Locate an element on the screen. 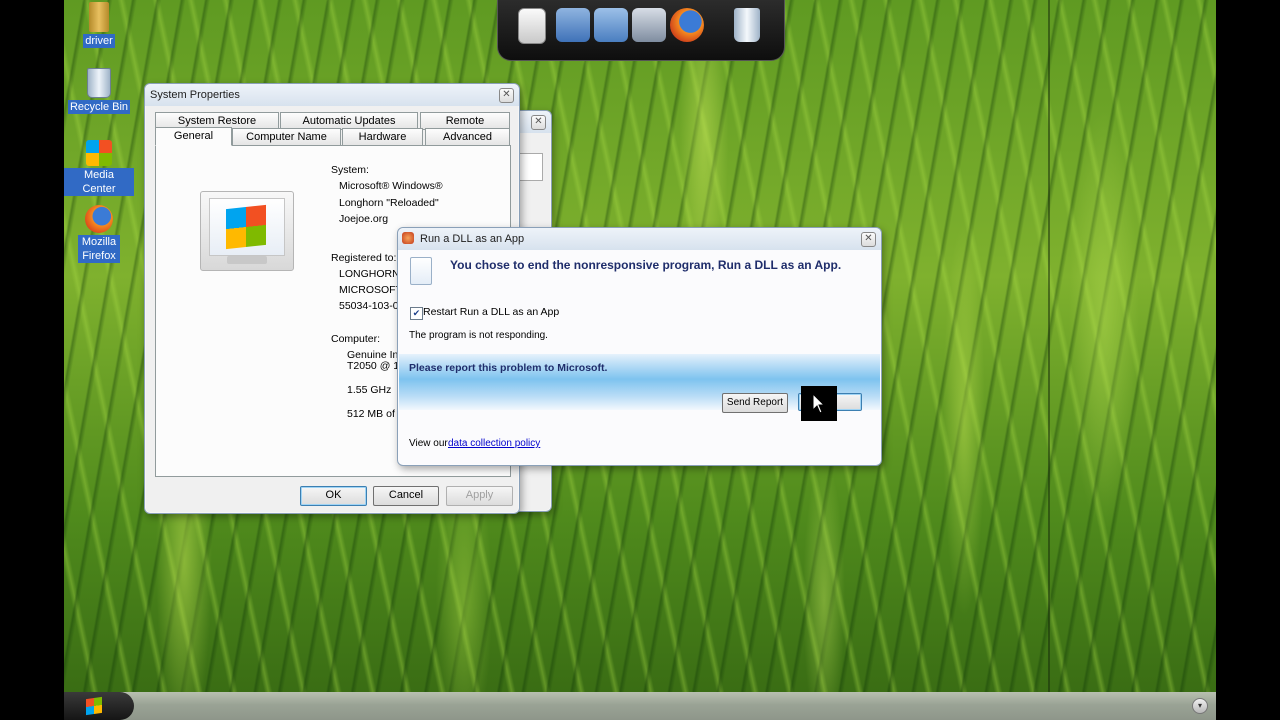 Image resolution: width=1280 pixels, height=720 pixels. status-text: The program is not responding. is located at coordinates (478, 335).